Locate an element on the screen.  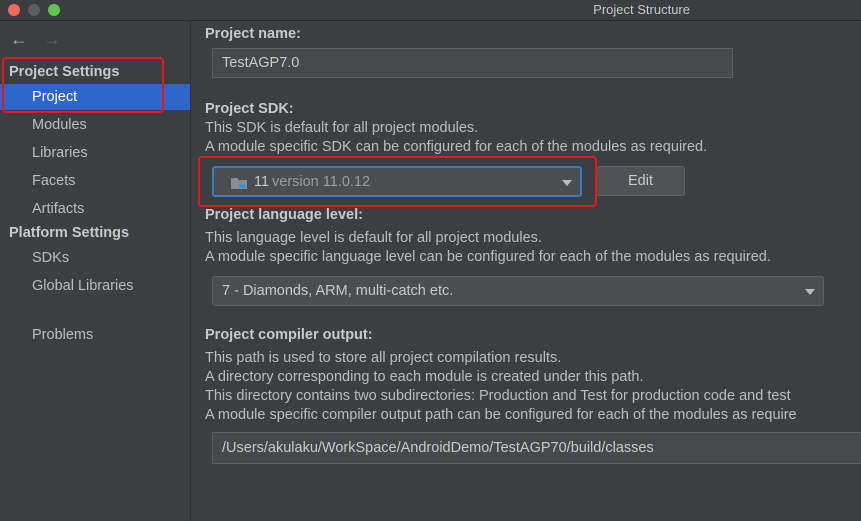
sidebar-item-global-libraries: Global Libraries is located at coordinates (95, 286).